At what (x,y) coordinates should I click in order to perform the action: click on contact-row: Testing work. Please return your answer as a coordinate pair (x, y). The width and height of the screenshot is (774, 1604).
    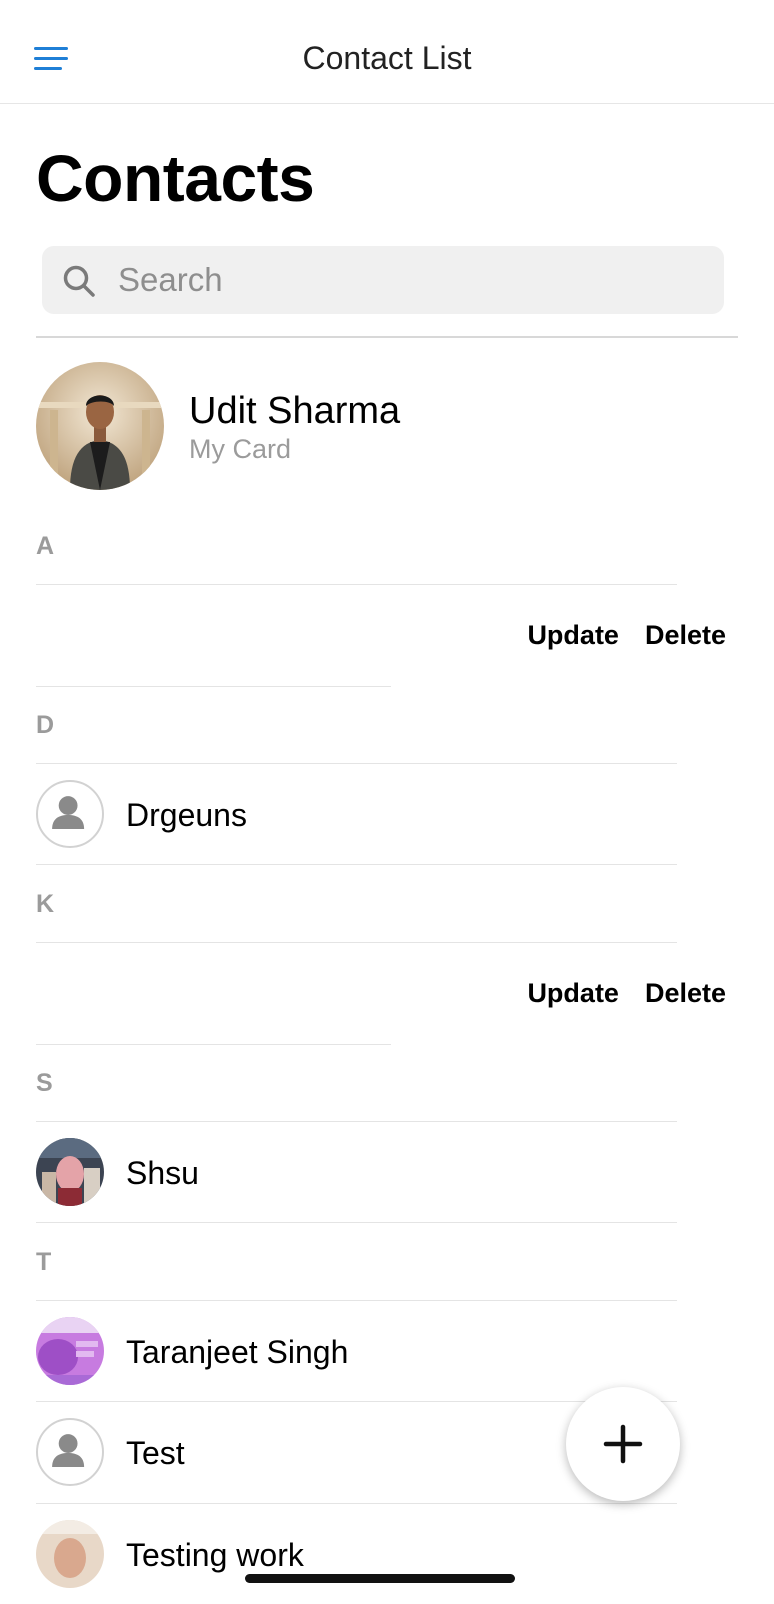
    Looking at the image, I should click on (363, 1554).